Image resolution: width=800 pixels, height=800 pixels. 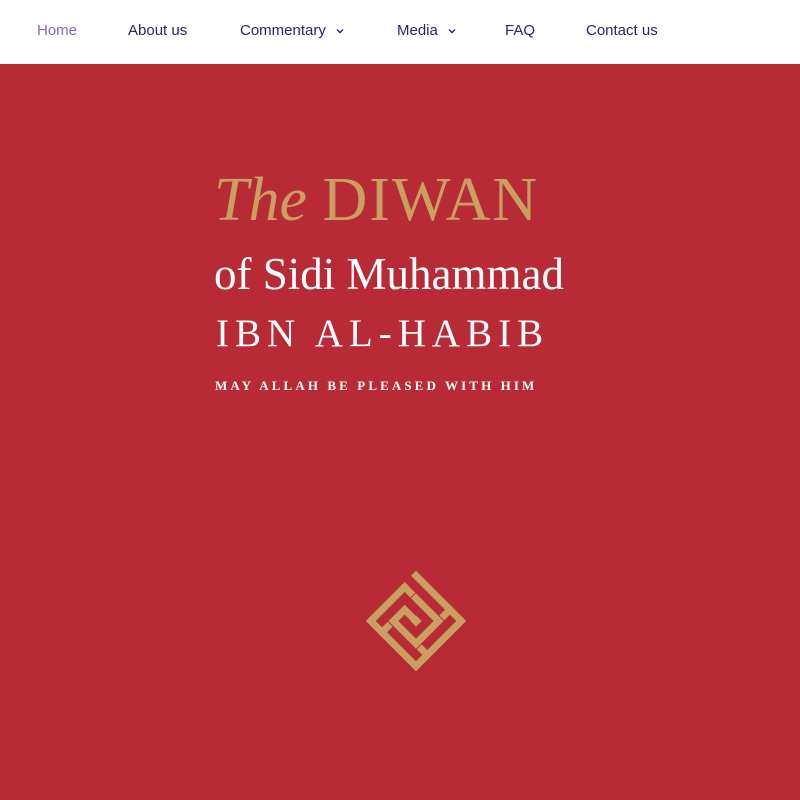 I want to click on title-the: The, so click(x=260, y=200).